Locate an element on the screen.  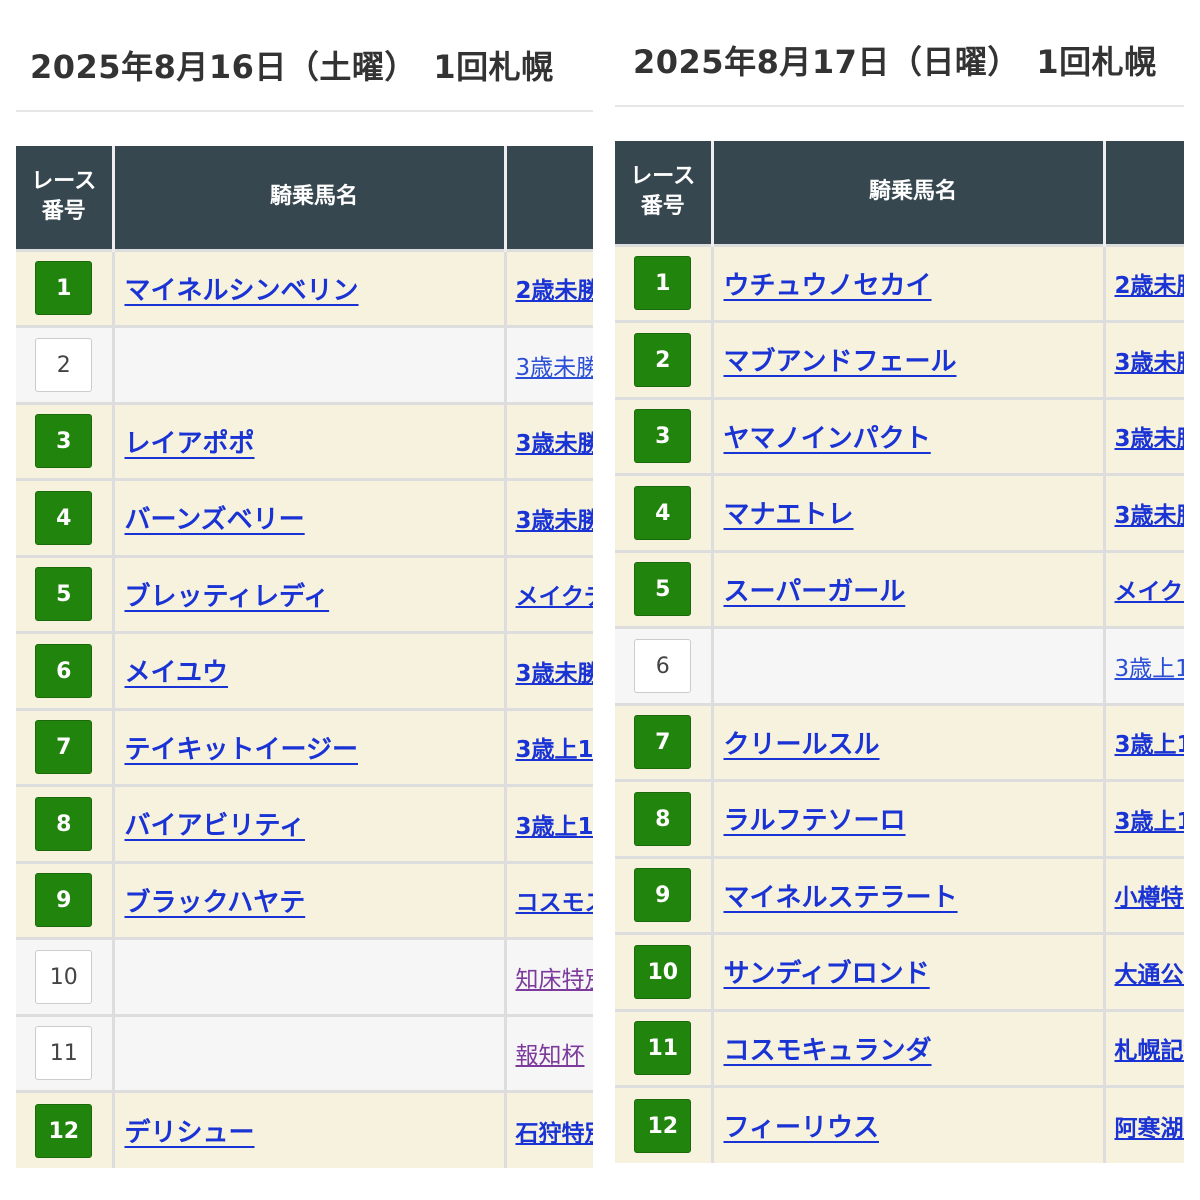
race-name-link: 大通公園特別 is located at coordinates (1150, 975).